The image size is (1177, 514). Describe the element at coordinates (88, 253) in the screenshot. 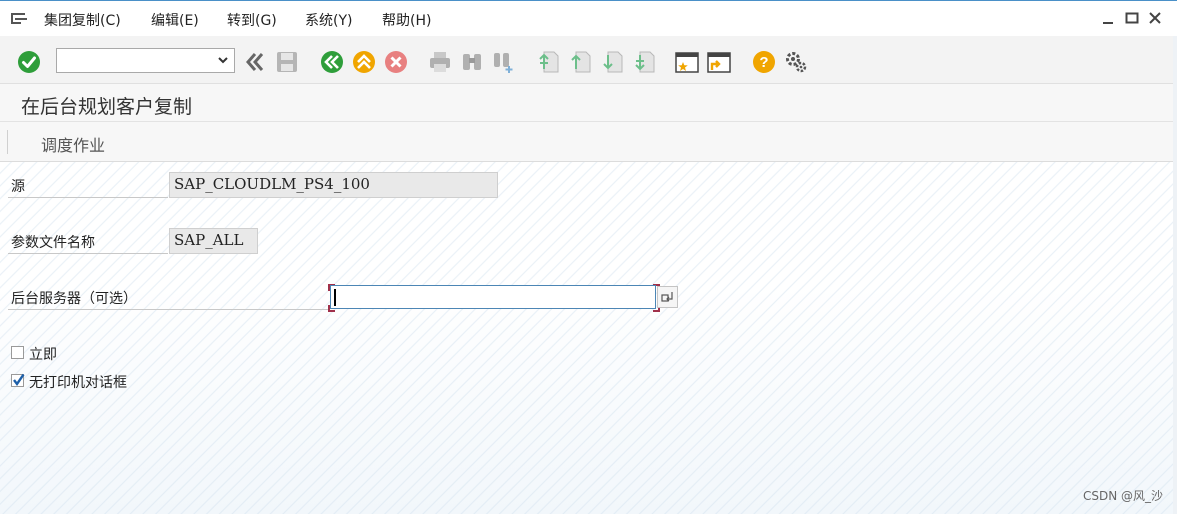

I see `profile-label-underline` at that location.